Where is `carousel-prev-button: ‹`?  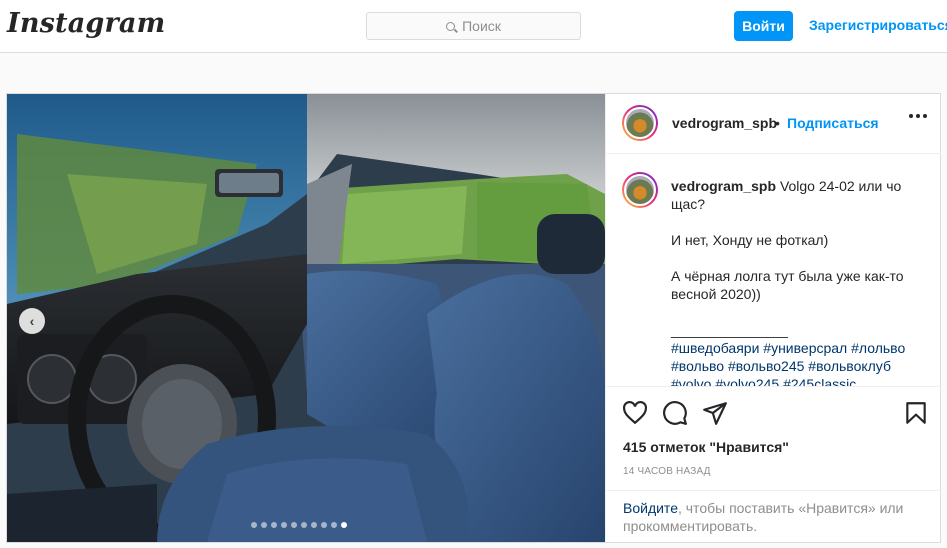
carousel-prev-button: ‹ is located at coordinates (32, 321).